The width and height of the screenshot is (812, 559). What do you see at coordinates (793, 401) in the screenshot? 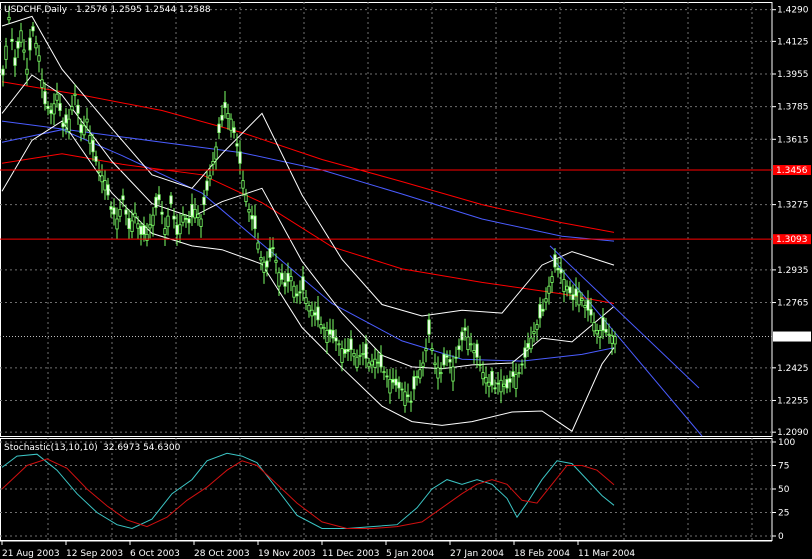
I see `price-axis-label: 1.2255` at bounding box center [793, 401].